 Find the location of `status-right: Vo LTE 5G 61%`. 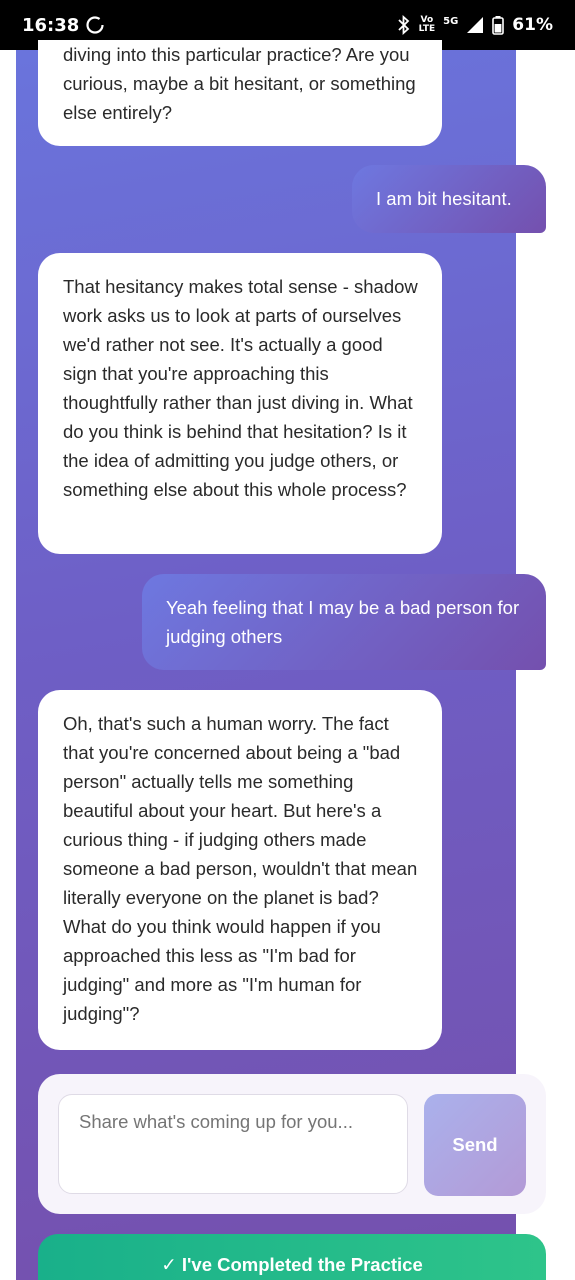

status-right: Vo LTE 5G 61% is located at coordinates (475, 25).